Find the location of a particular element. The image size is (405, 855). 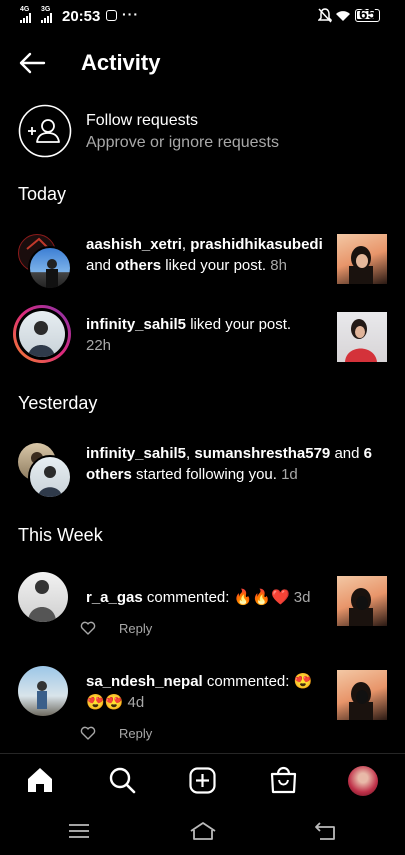

signal-icon is located at coordinates (25, 18).